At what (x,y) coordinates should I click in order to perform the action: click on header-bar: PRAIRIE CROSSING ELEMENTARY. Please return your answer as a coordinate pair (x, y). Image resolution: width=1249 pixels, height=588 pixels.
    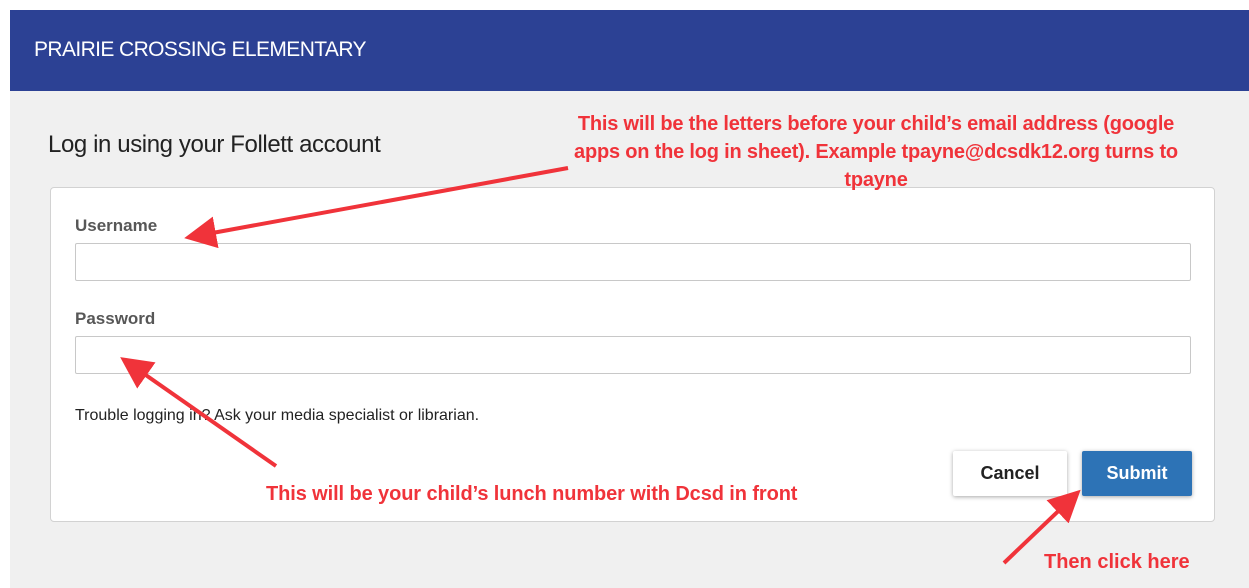
    Looking at the image, I should click on (629, 50).